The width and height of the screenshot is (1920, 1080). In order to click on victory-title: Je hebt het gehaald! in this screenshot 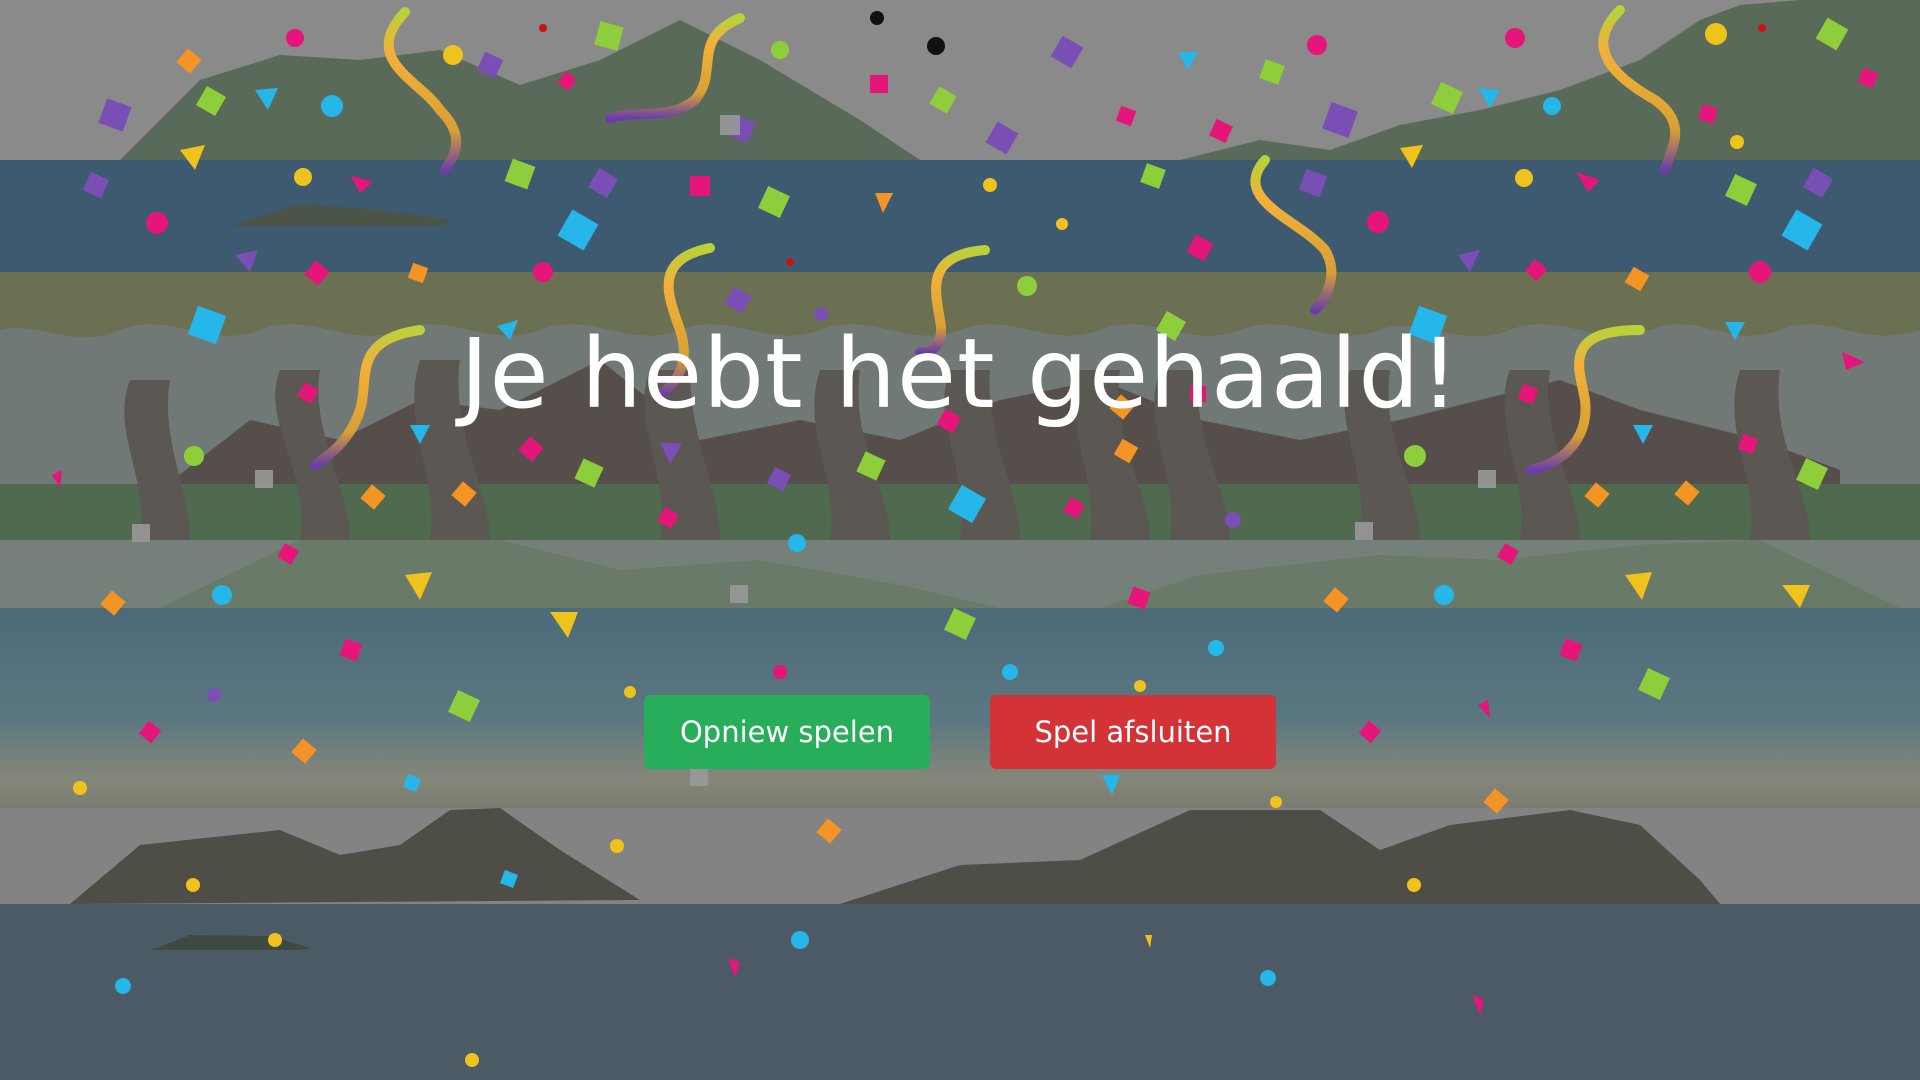, I will do `click(960, 374)`.